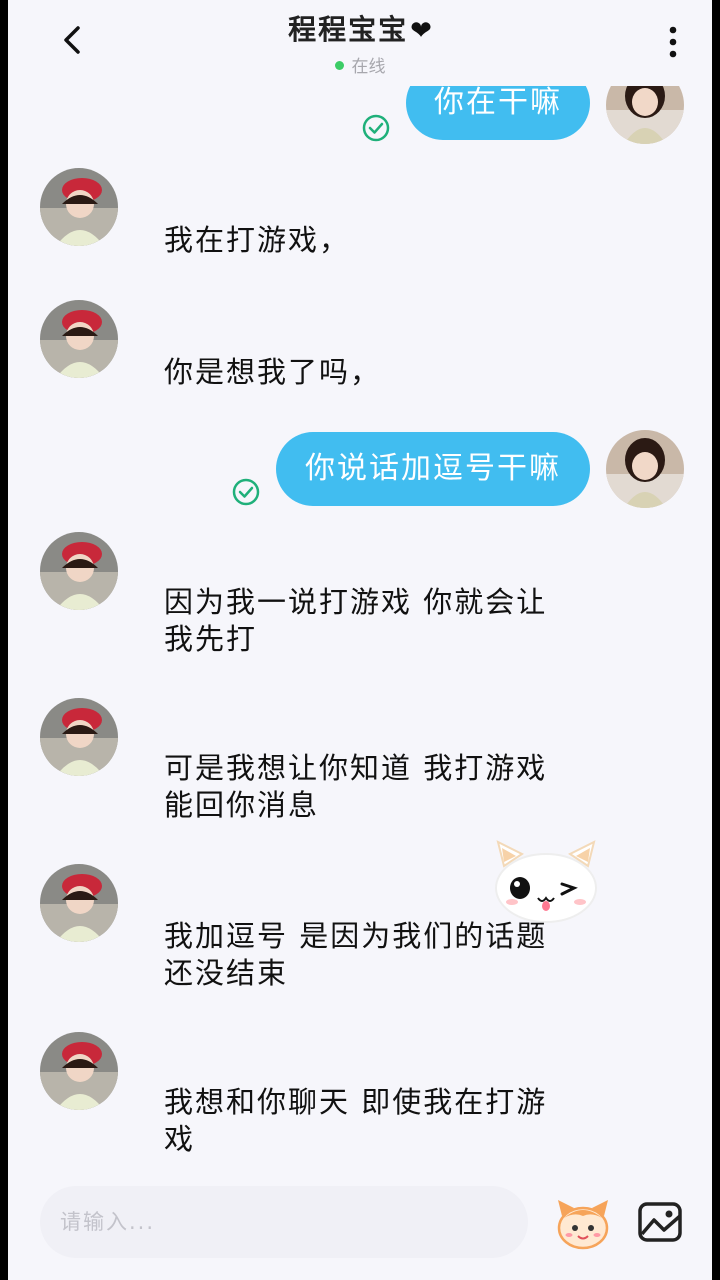 Image resolution: width=720 pixels, height=1280 pixels. I want to click on heart-icon: ❤, so click(421, 31).